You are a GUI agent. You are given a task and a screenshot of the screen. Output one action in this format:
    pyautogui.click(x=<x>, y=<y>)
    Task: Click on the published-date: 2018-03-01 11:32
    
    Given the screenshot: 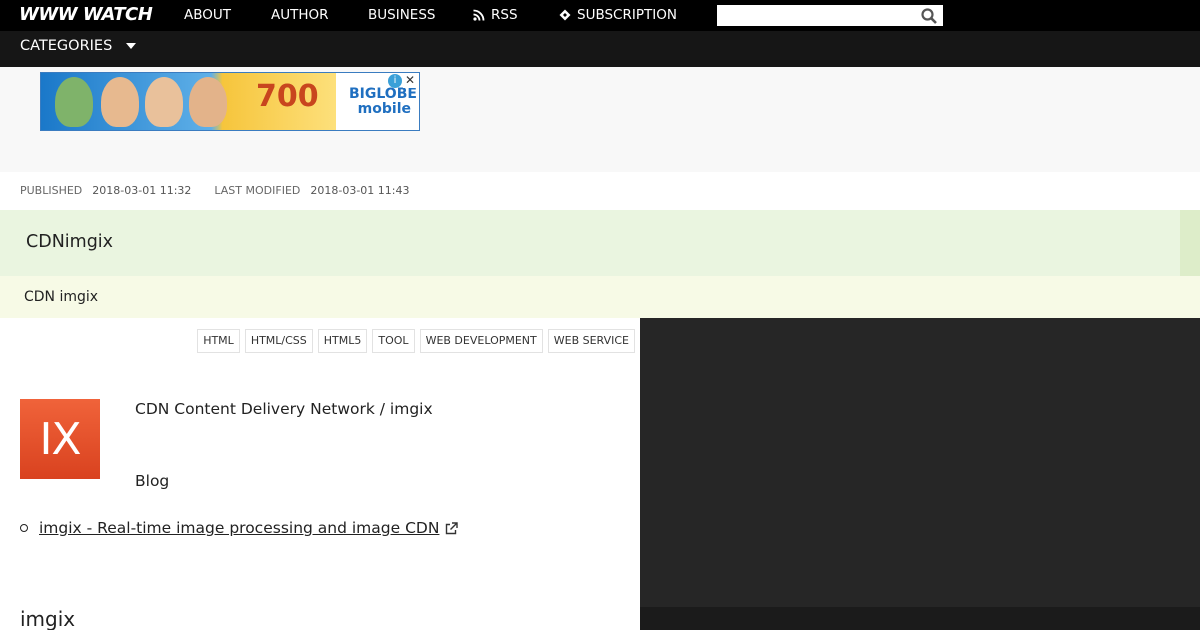 What is the action you would take?
    pyautogui.click(x=142, y=190)
    